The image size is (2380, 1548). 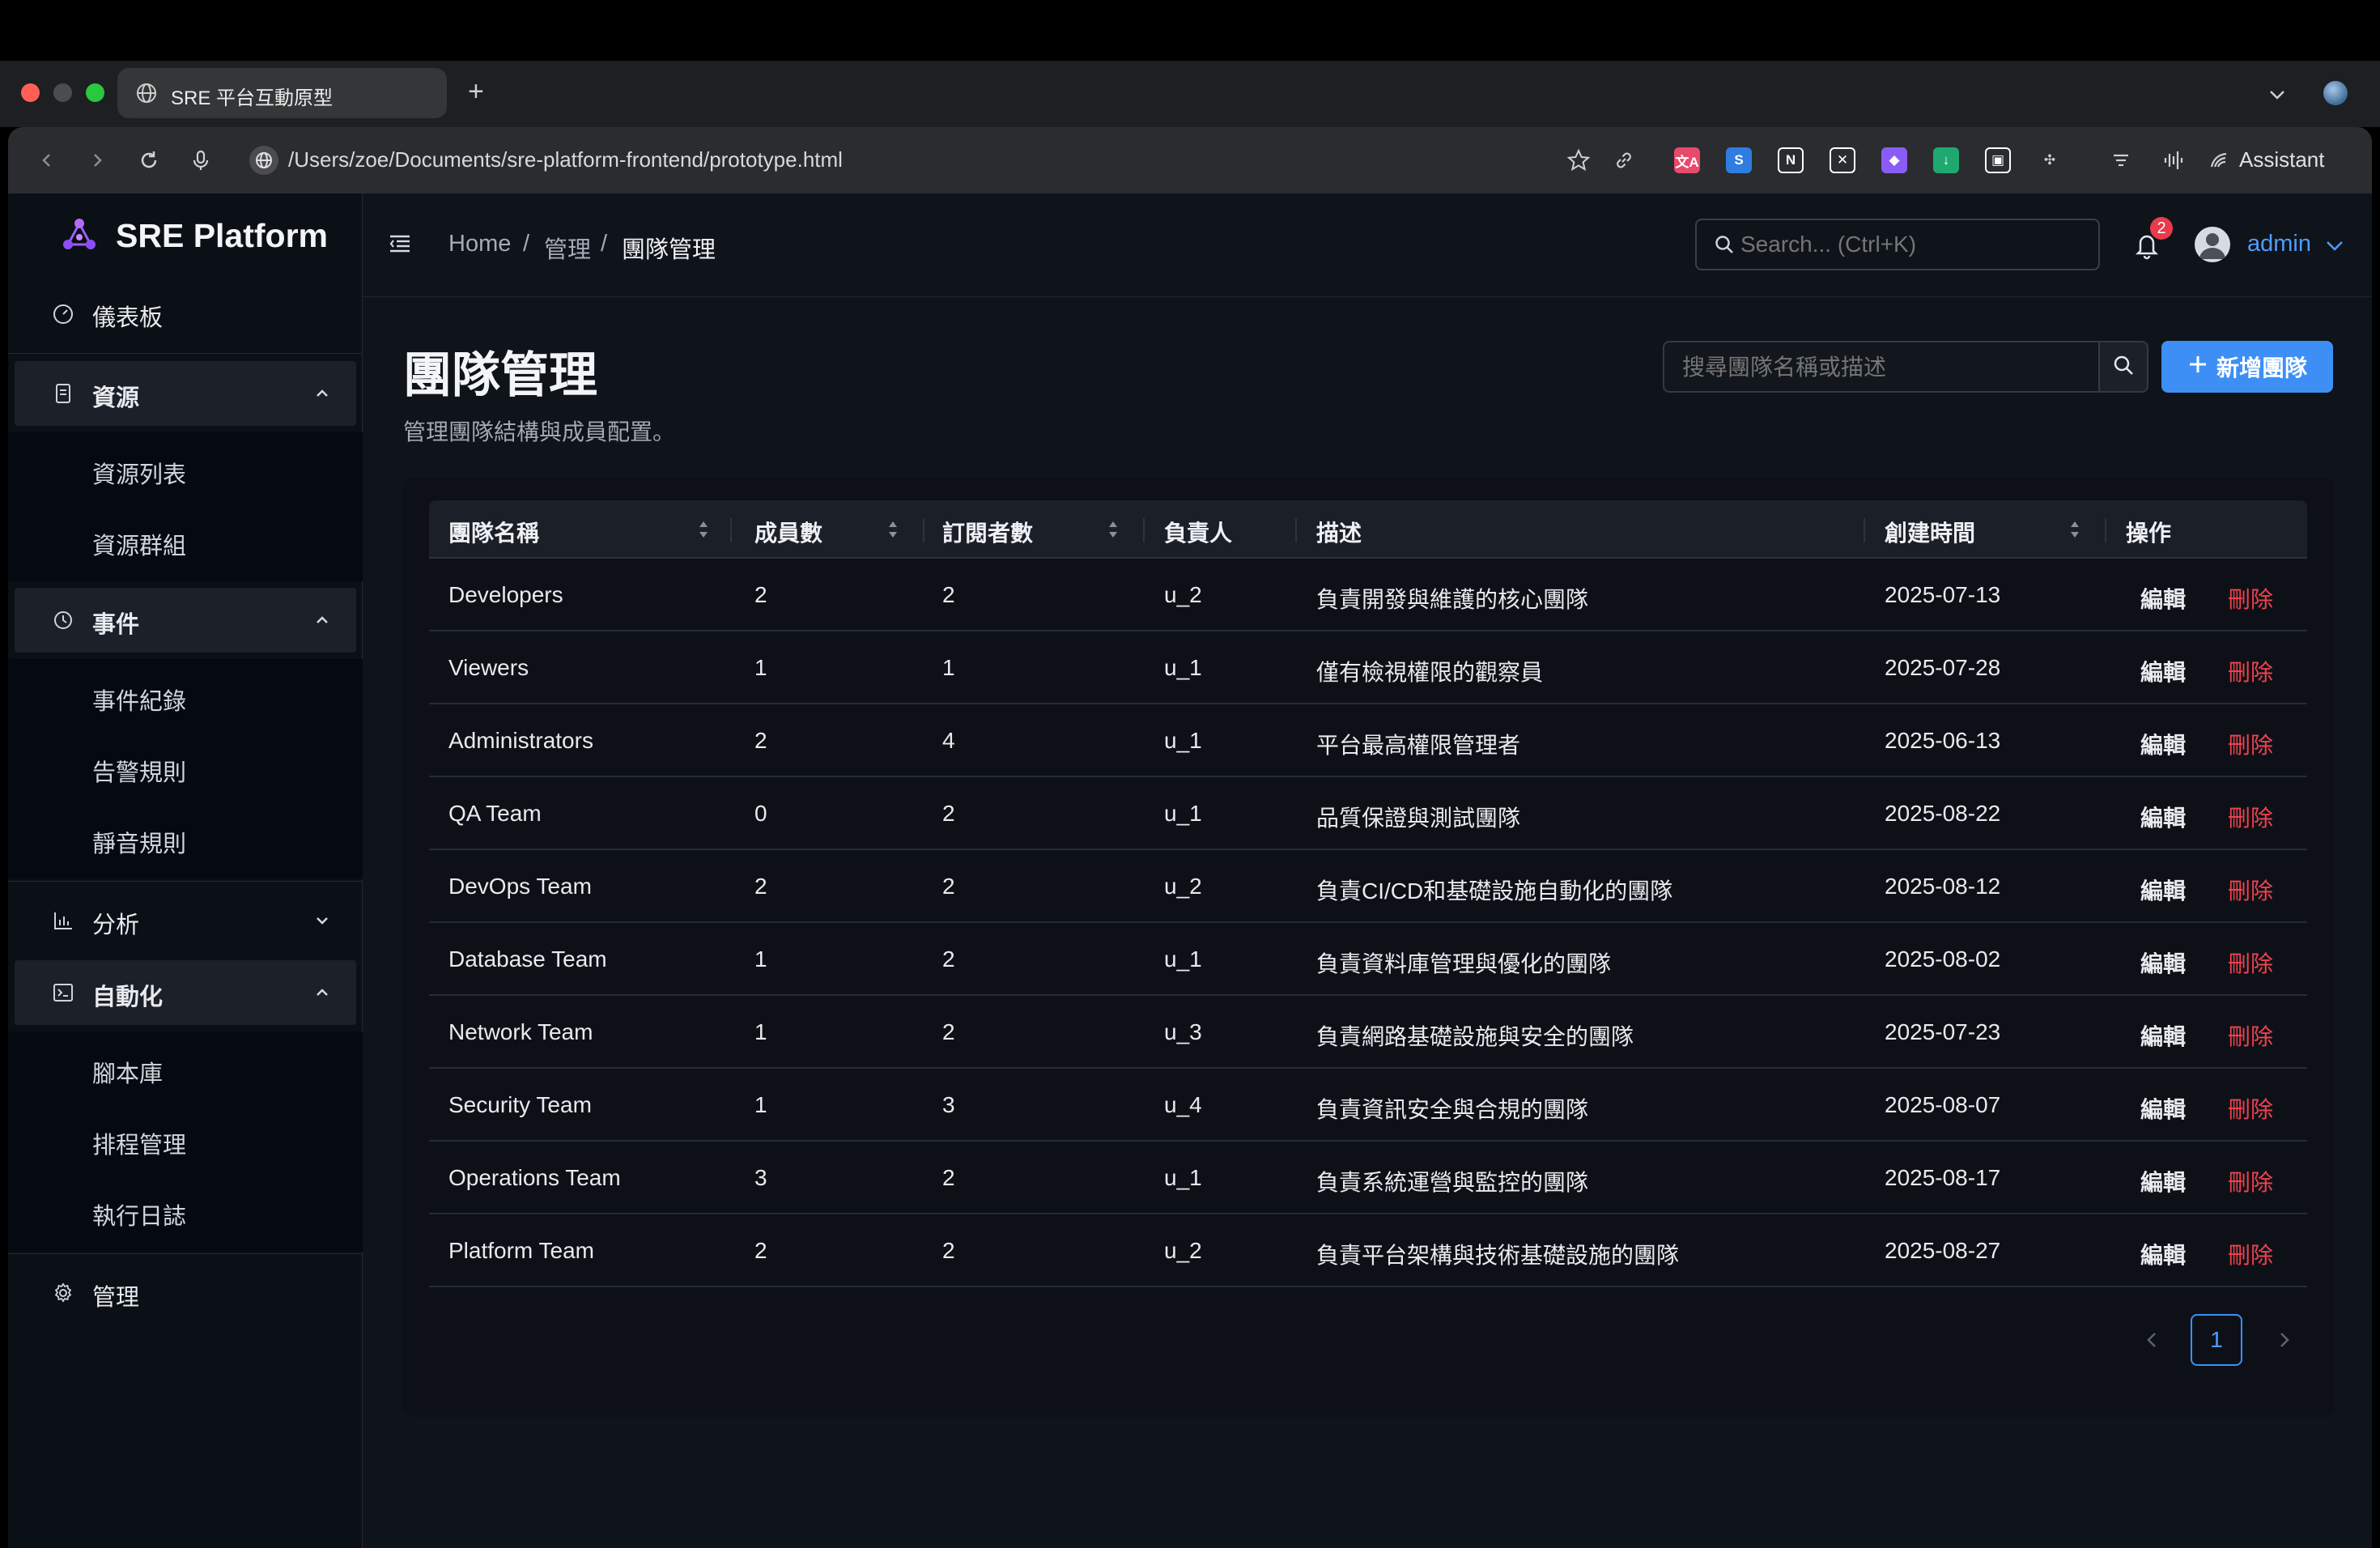 I want to click on notification-badge: 2, so click(x=2161, y=228).